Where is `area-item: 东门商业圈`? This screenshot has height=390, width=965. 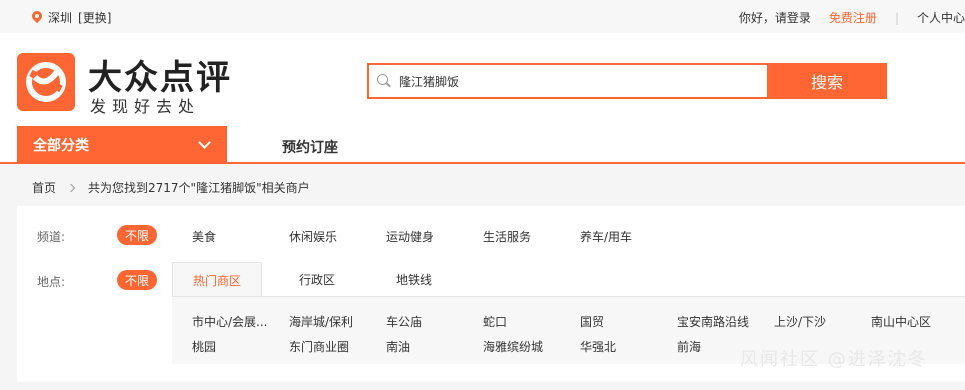 area-item: 东门商业圈 is located at coordinates (319, 346).